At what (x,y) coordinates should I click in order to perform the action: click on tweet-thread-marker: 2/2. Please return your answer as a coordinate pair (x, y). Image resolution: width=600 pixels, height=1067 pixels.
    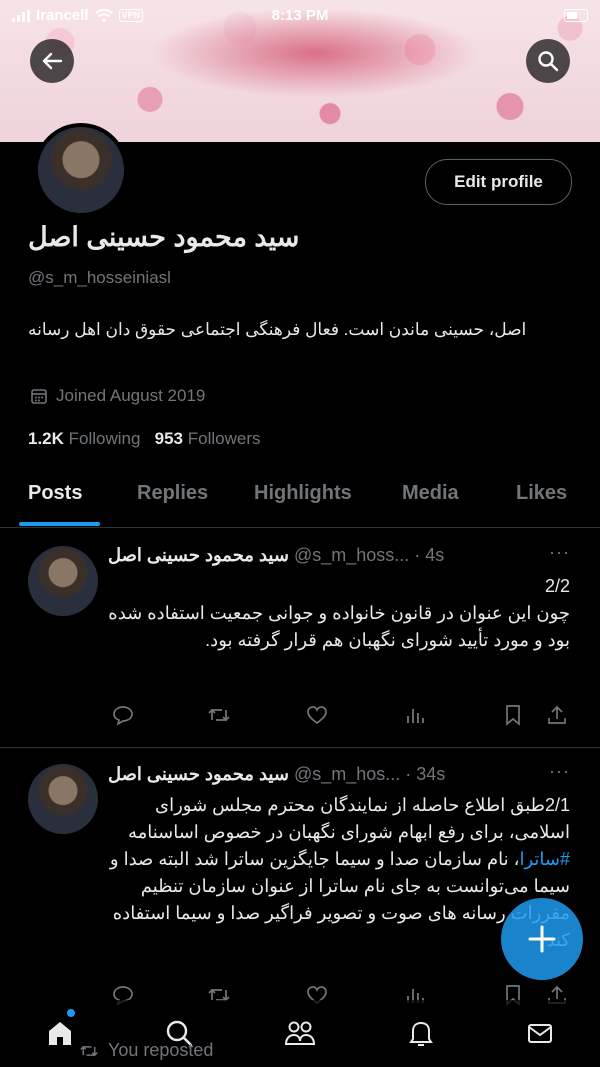
    Looking at the image, I should click on (557, 586).